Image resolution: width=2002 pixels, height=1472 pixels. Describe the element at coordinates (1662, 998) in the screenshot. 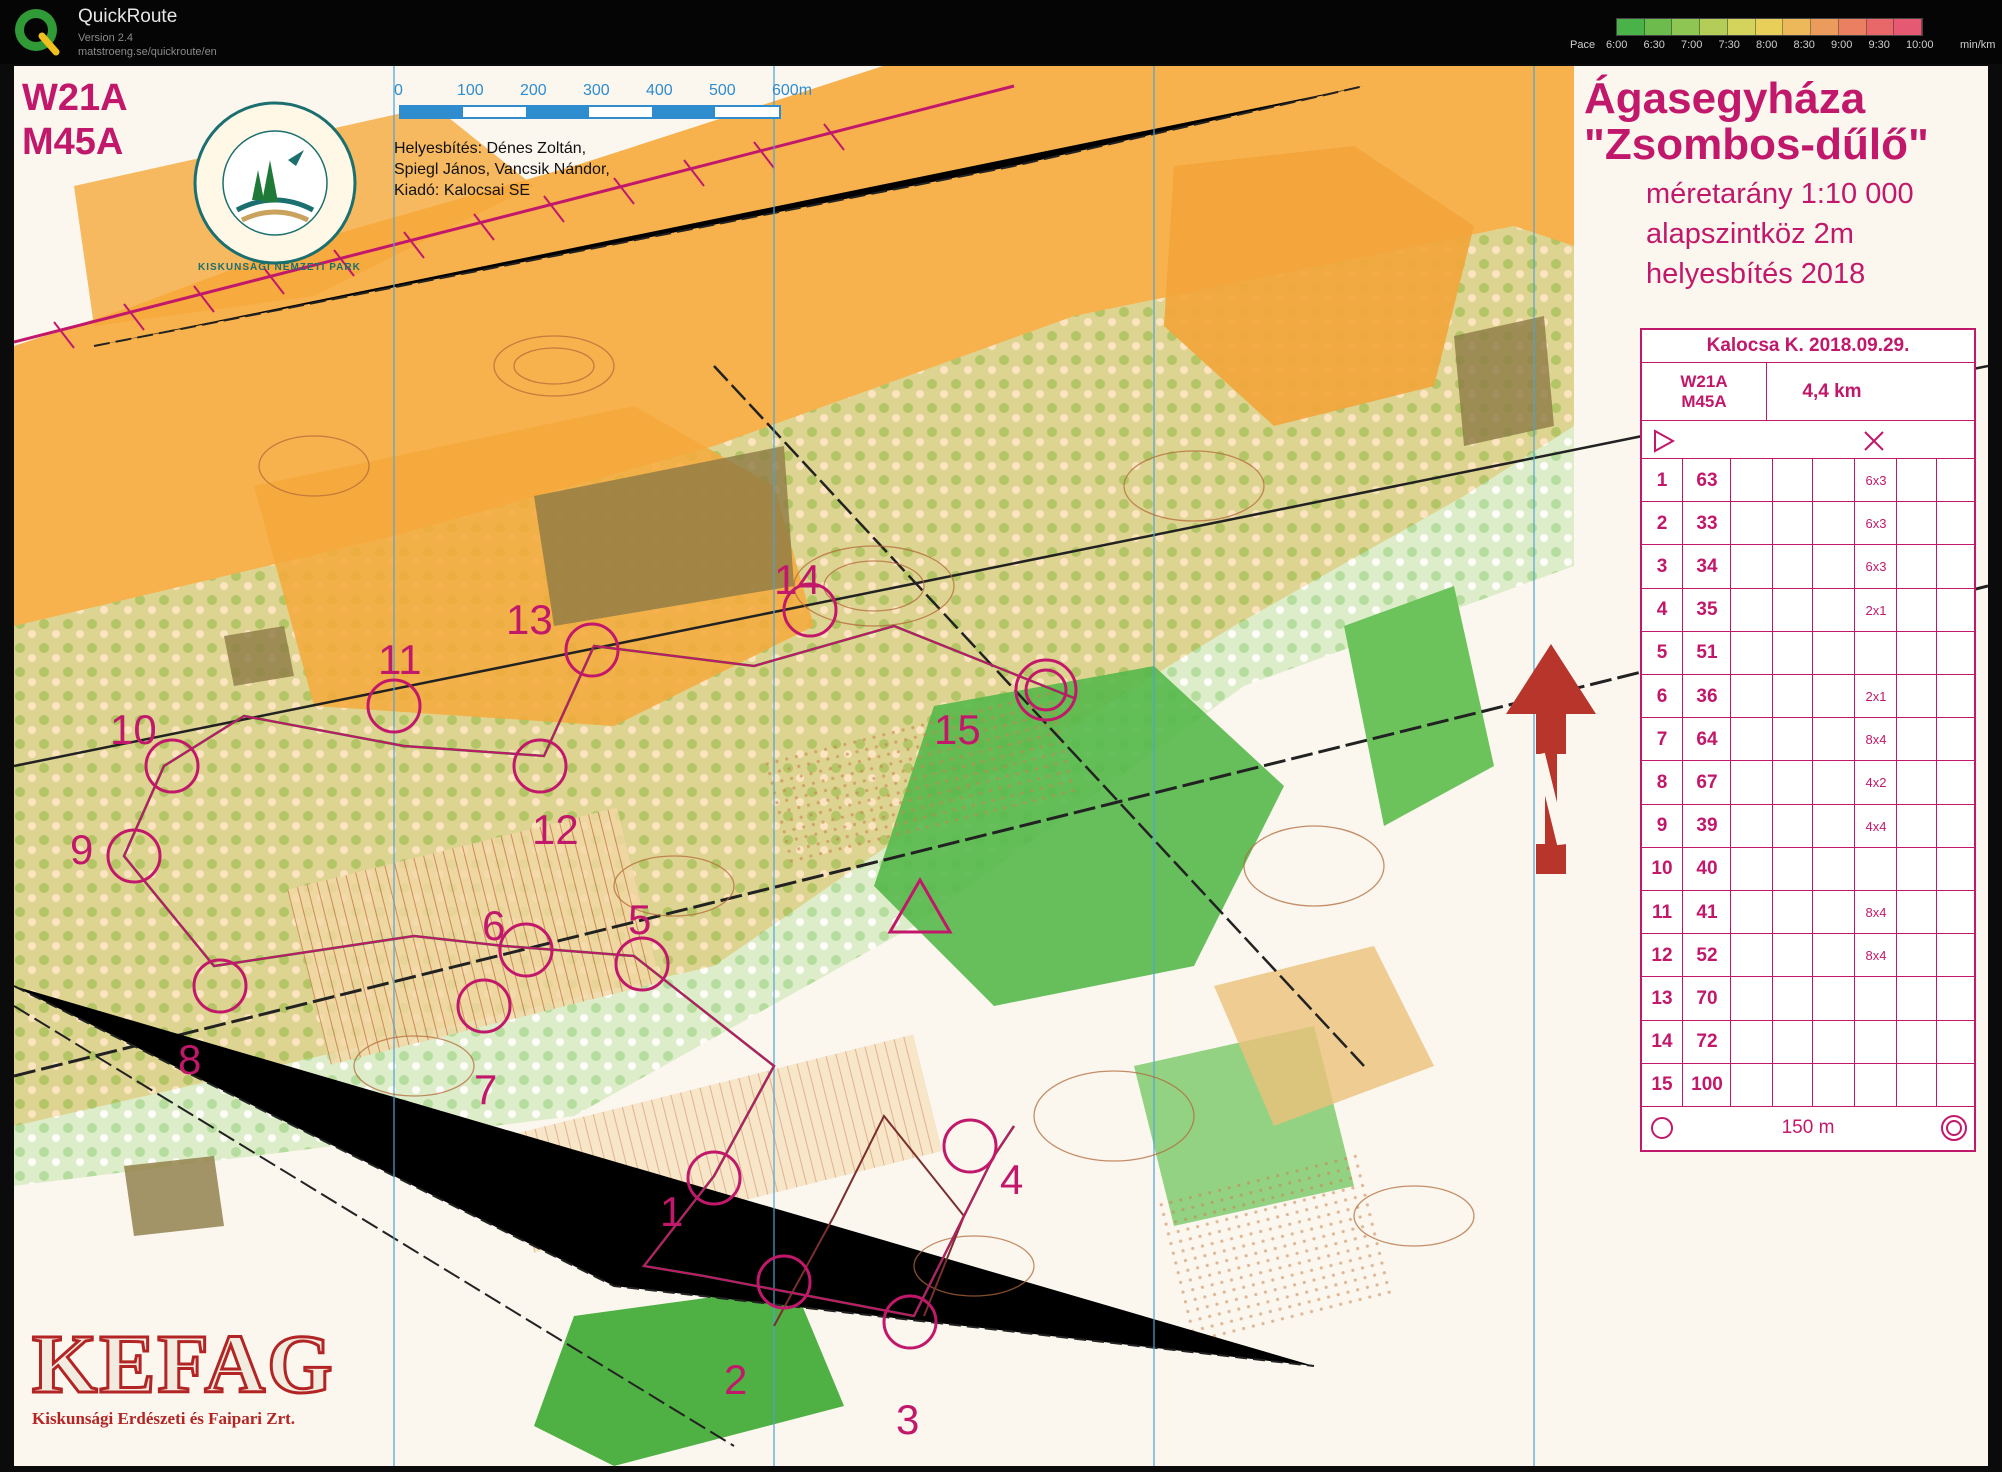

I see `control-number: 13` at that location.